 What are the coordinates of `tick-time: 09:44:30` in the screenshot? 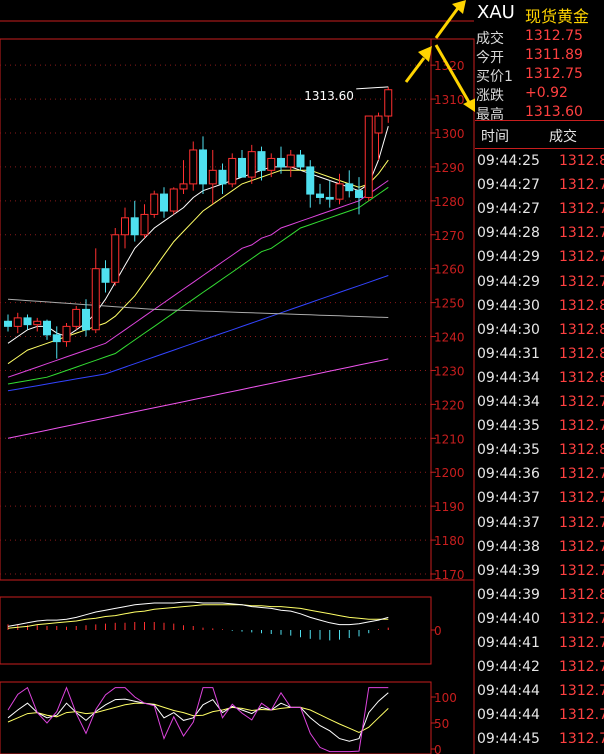 It's located at (508, 305).